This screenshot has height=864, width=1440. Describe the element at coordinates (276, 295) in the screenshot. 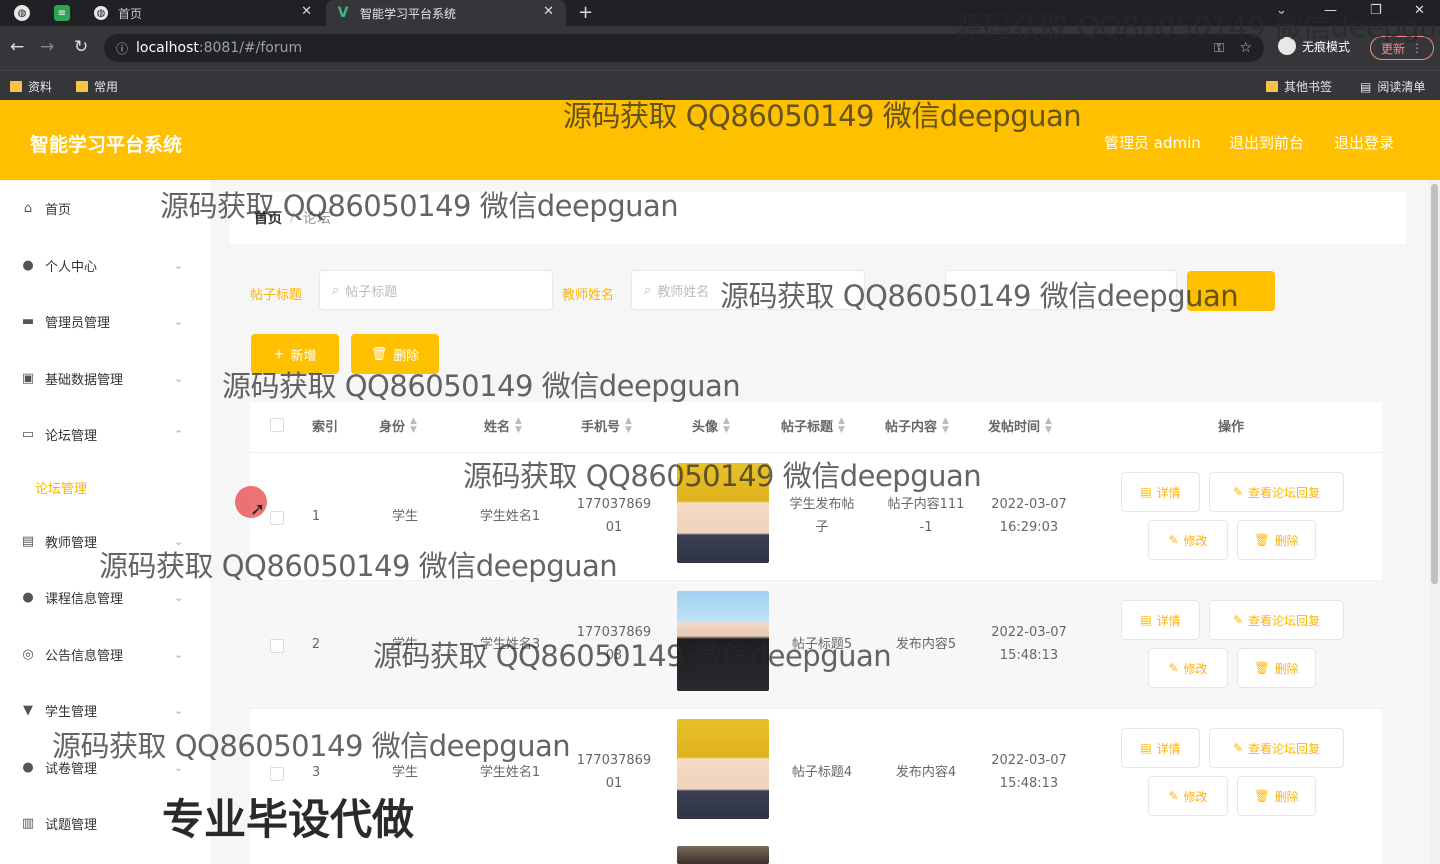

I see `title-search-label: 帖子标题` at that location.